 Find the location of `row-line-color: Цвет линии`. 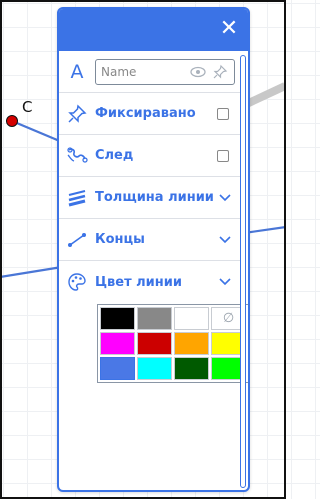

row-line-color: Цвет линии is located at coordinates (150, 282).